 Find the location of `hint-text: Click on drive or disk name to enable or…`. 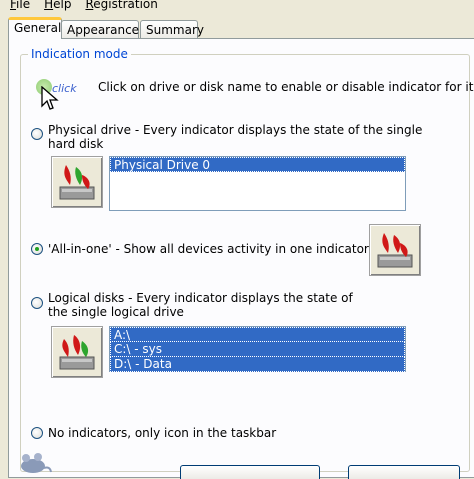

hint-text: Click on drive or disk name to enable or… is located at coordinates (286, 87).